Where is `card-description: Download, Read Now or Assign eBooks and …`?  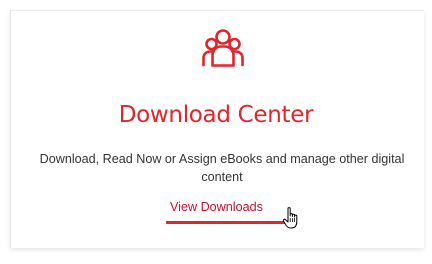
card-description: Download, Read Now or Assign eBooks and … is located at coordinates (222, 168).